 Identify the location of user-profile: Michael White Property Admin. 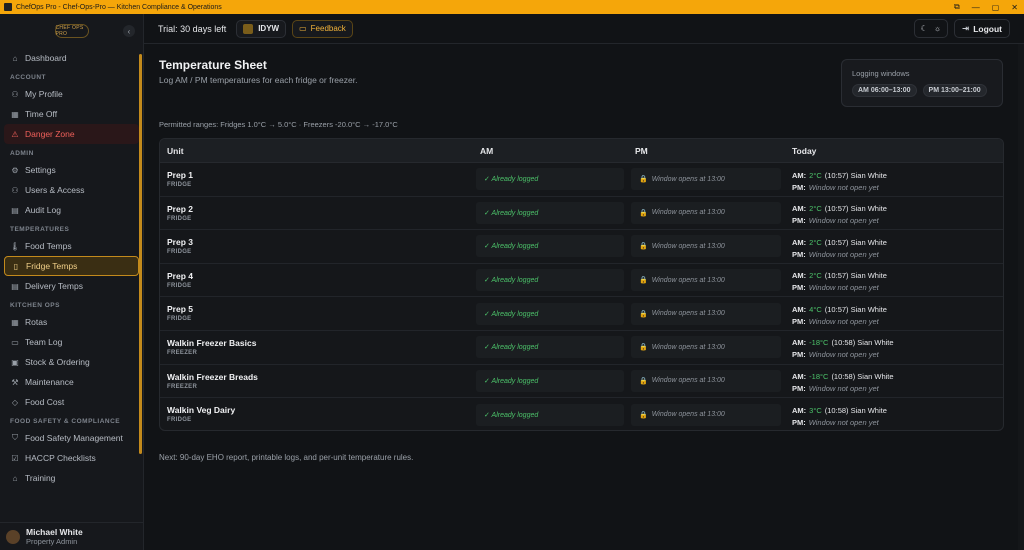
(71, 536).